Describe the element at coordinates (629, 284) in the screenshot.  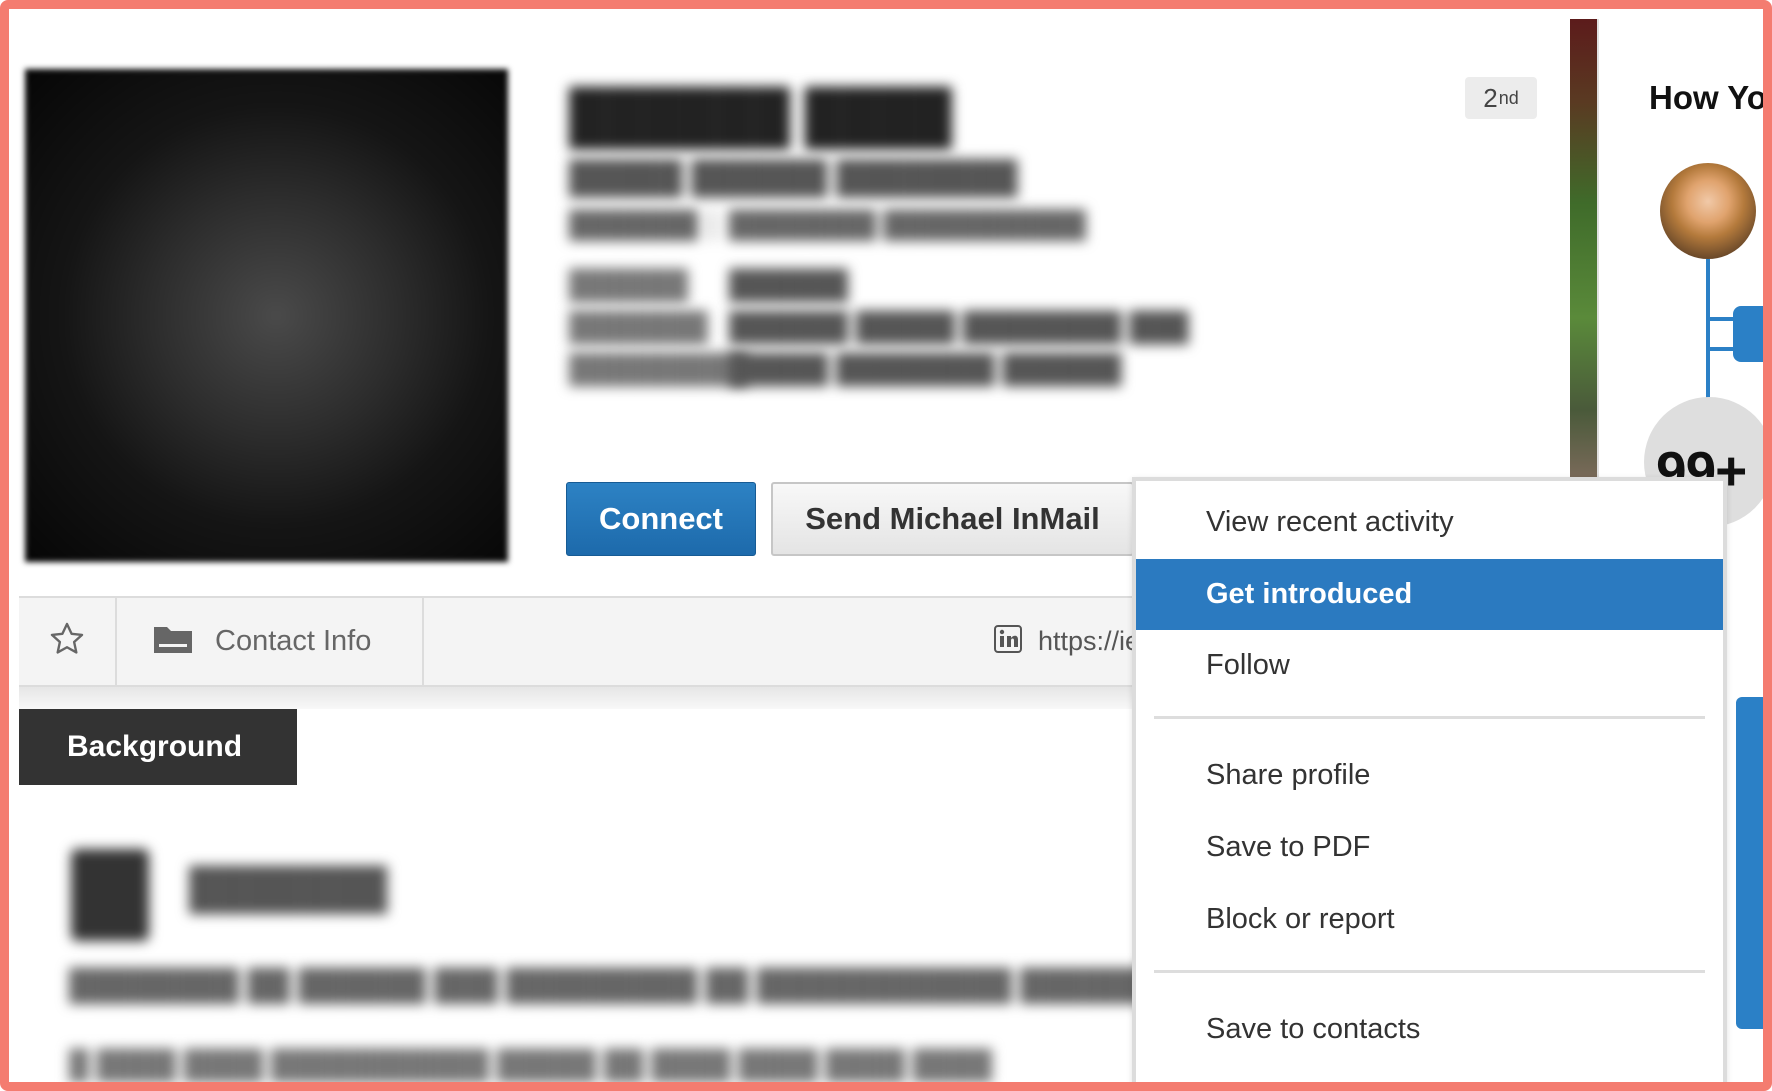
I see `profile-current-label-redacted: ██████` at that location.